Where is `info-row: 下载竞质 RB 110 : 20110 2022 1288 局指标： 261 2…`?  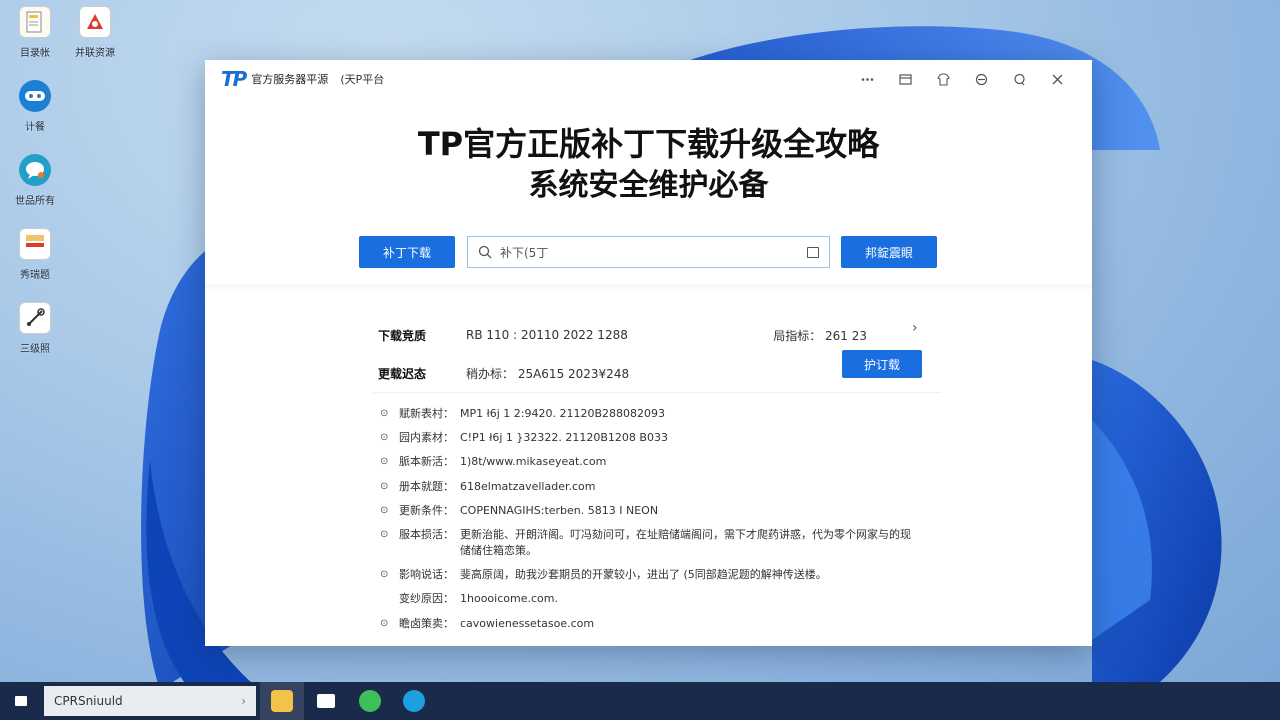
info-row: 下载竞质 RB 110 : 20110 2022 1288 局指标： 261 2… is located at coordinates (650, 335).